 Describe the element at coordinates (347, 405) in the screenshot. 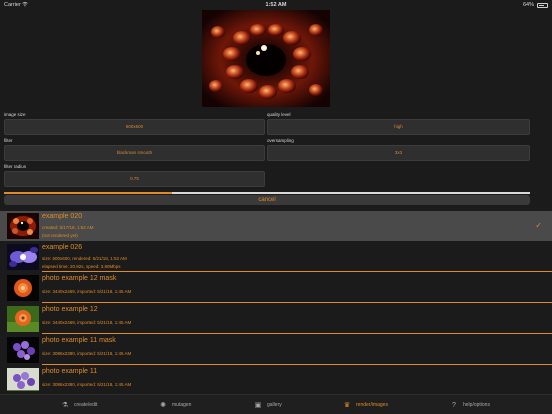

I see `render-icon: ♛` at that location.